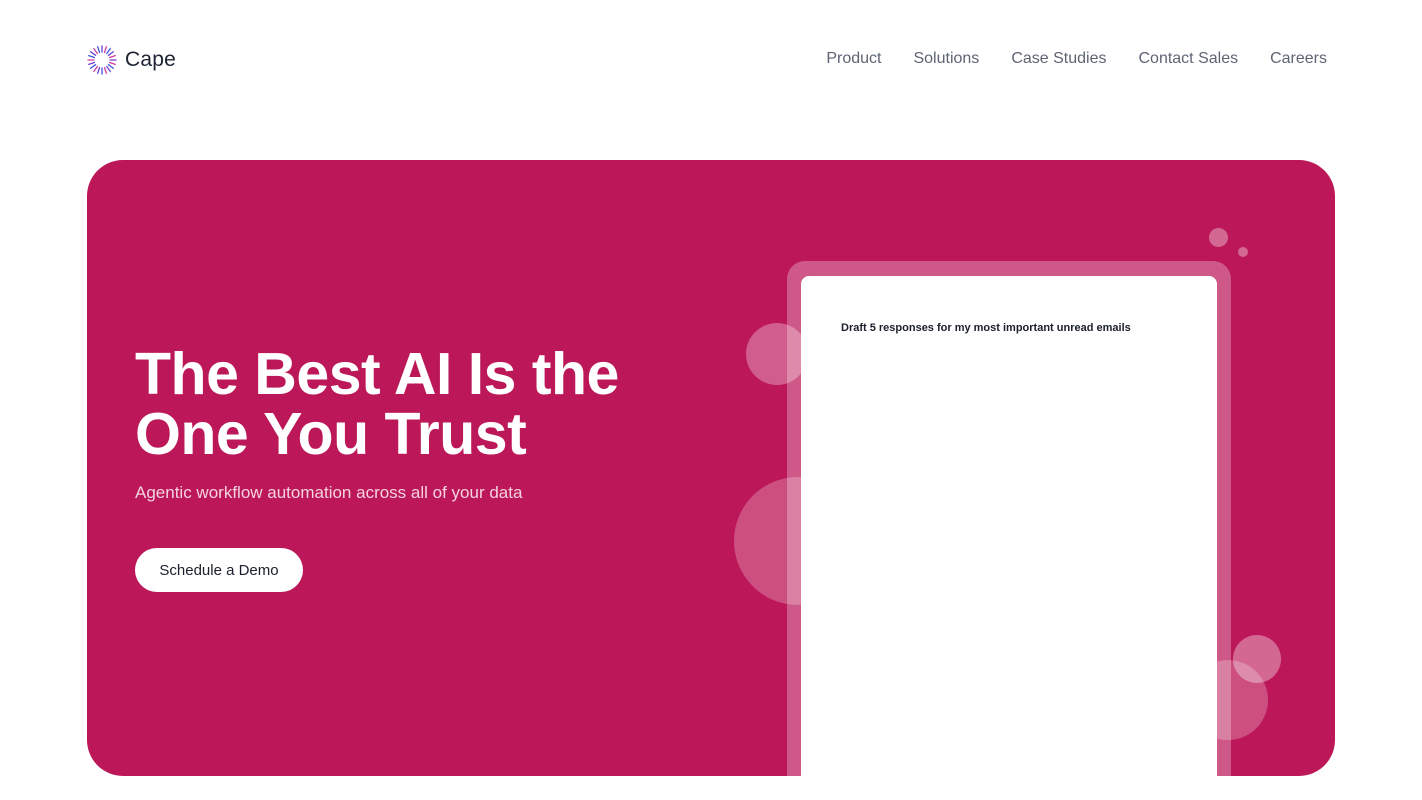  I want to click on nav-item-case-studies: Case Studies, so click(1058, 59).